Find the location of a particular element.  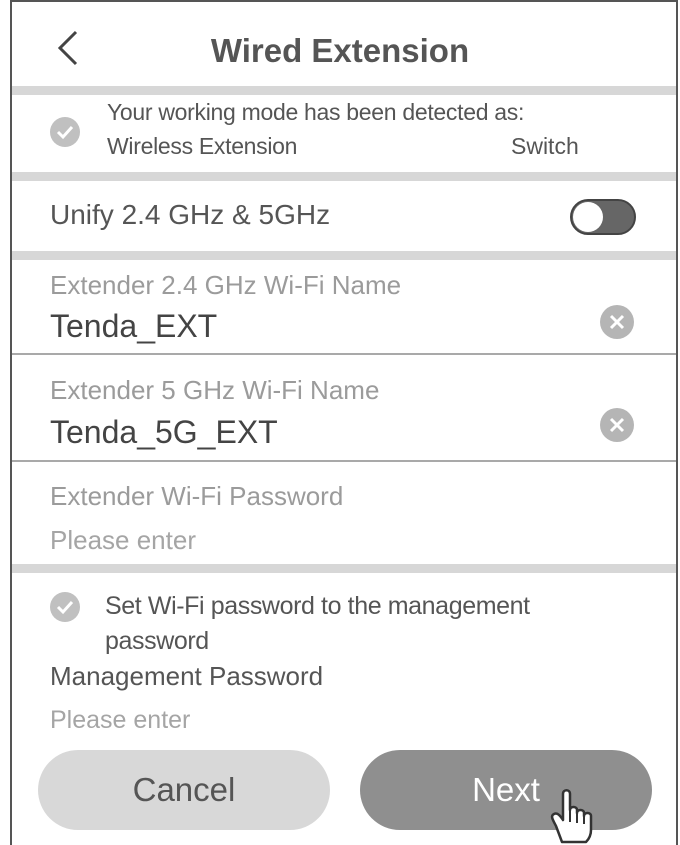

wifi24-name-input: Tenda_EXT is located at coordinates (133, 326).